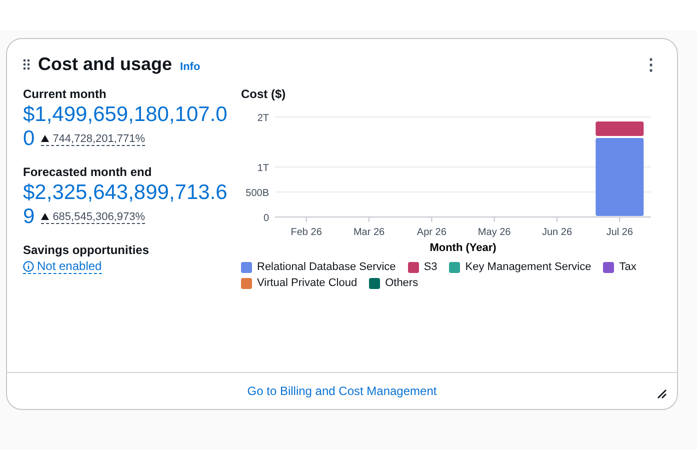 The width and height of the screenshot is (697, 450). I want to click on savings-label: Savings opportunities, so click(86, 250).